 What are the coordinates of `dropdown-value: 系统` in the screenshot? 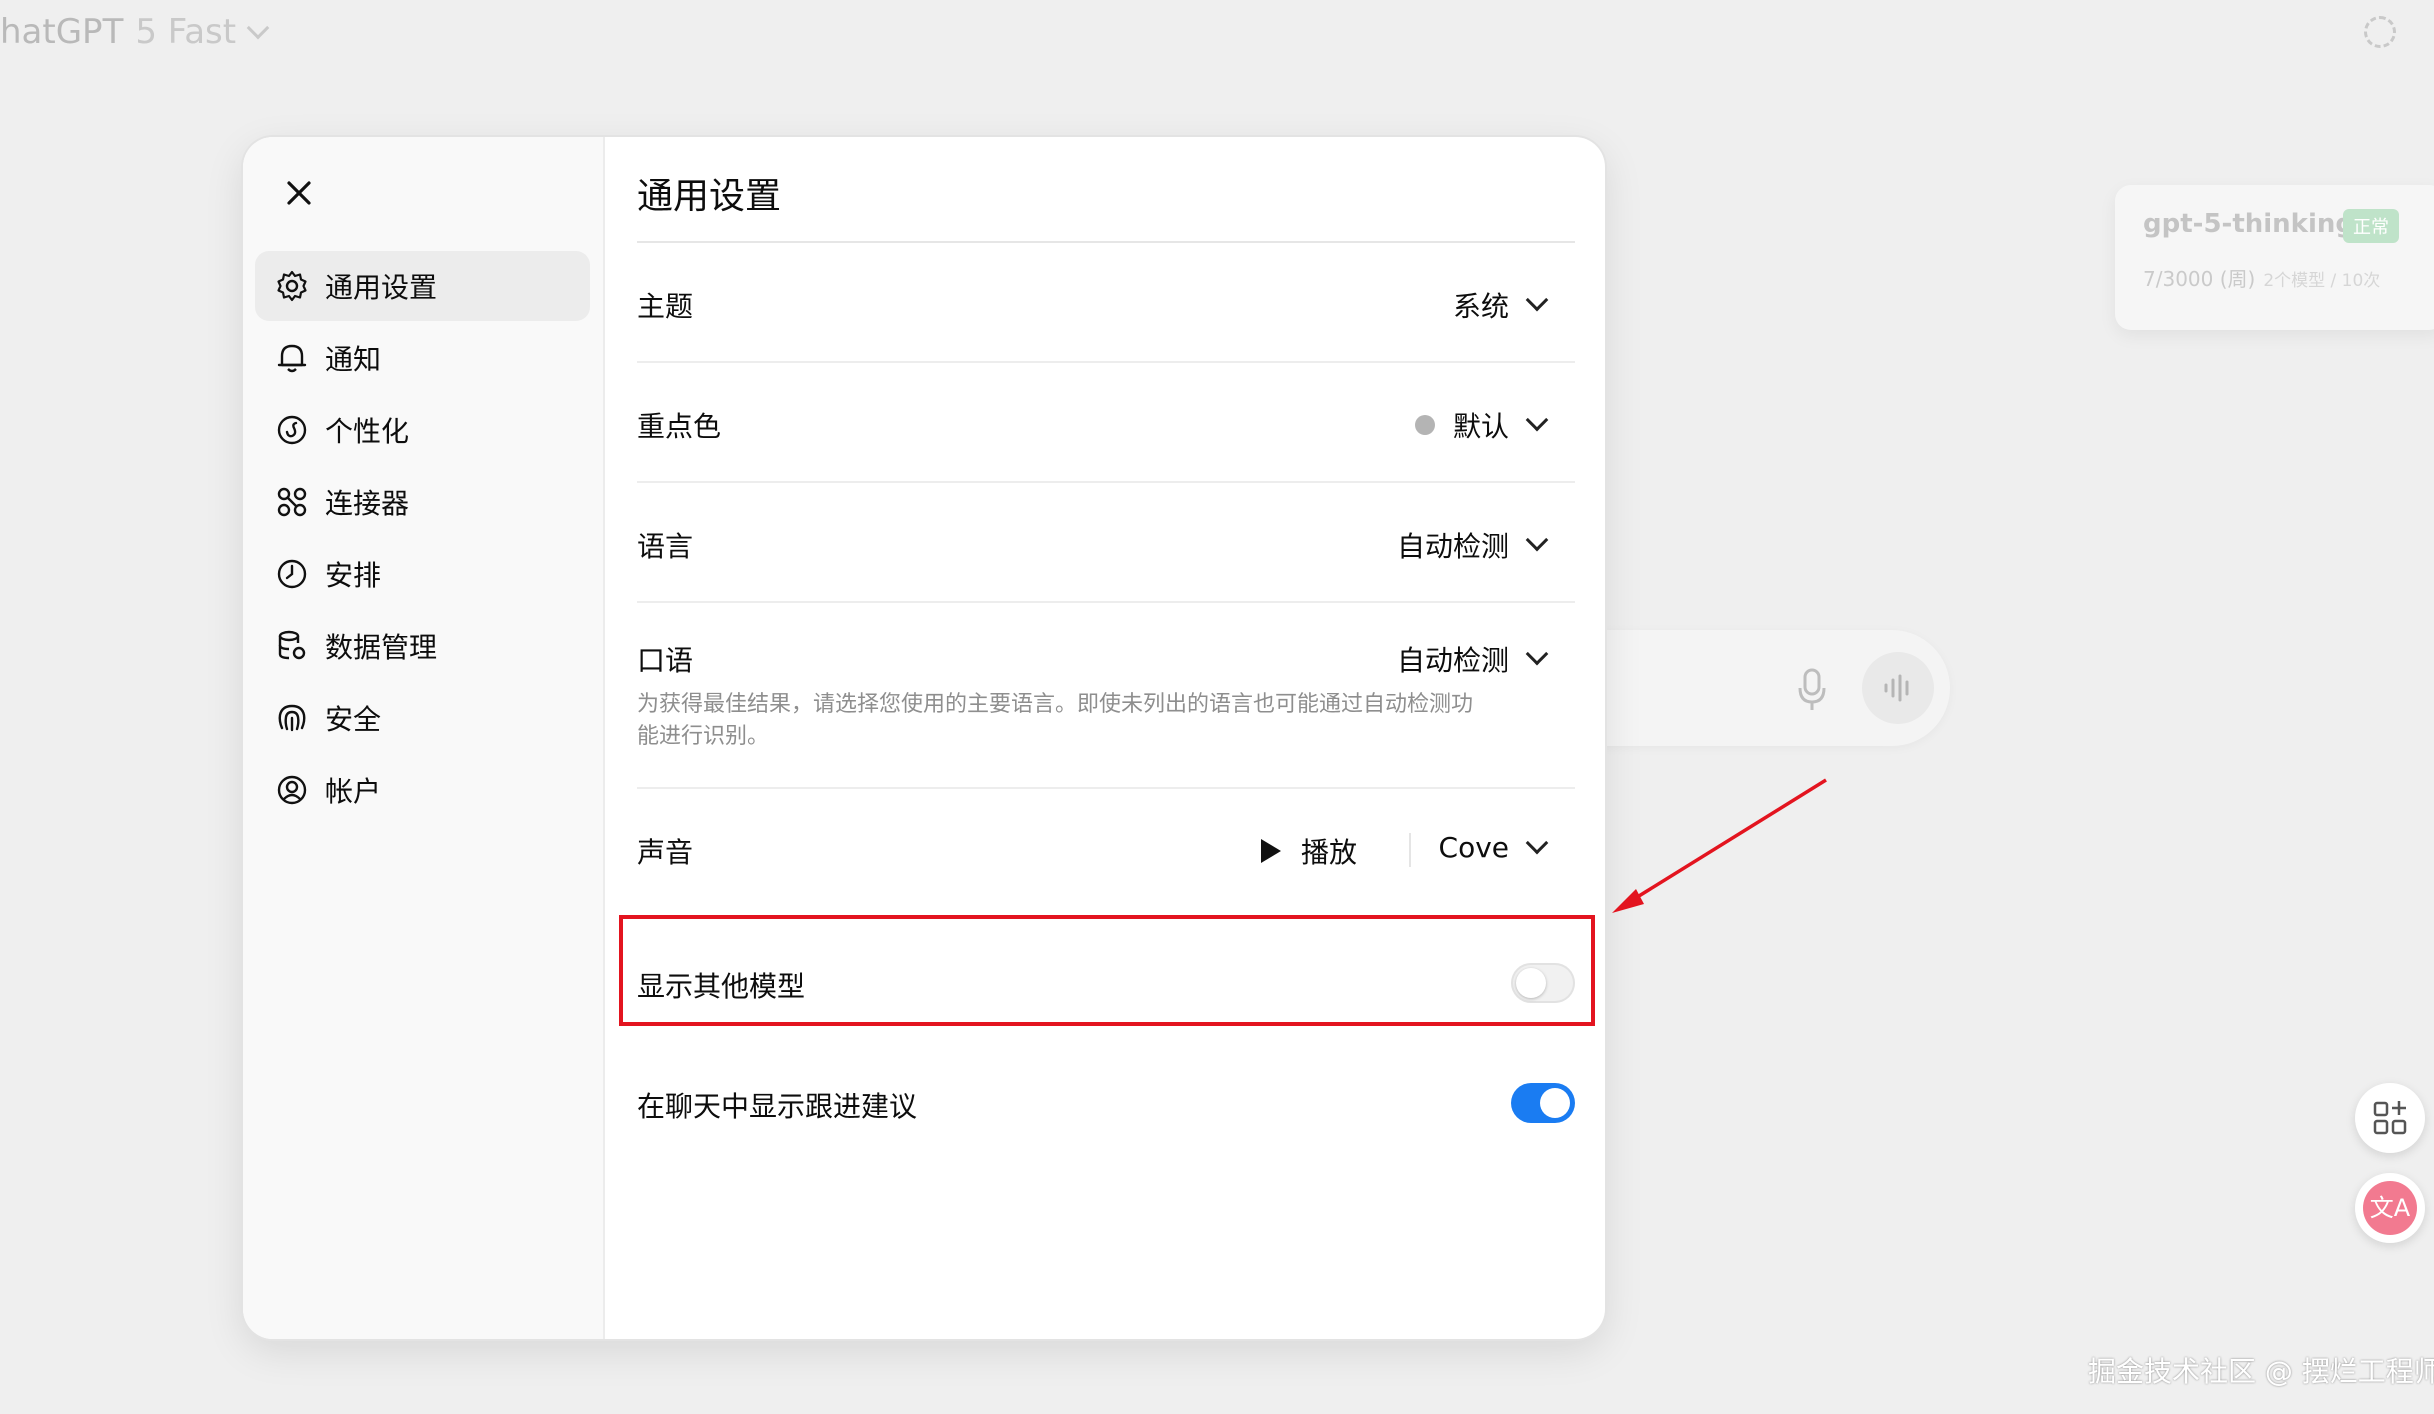 It's located at (1480, 306).